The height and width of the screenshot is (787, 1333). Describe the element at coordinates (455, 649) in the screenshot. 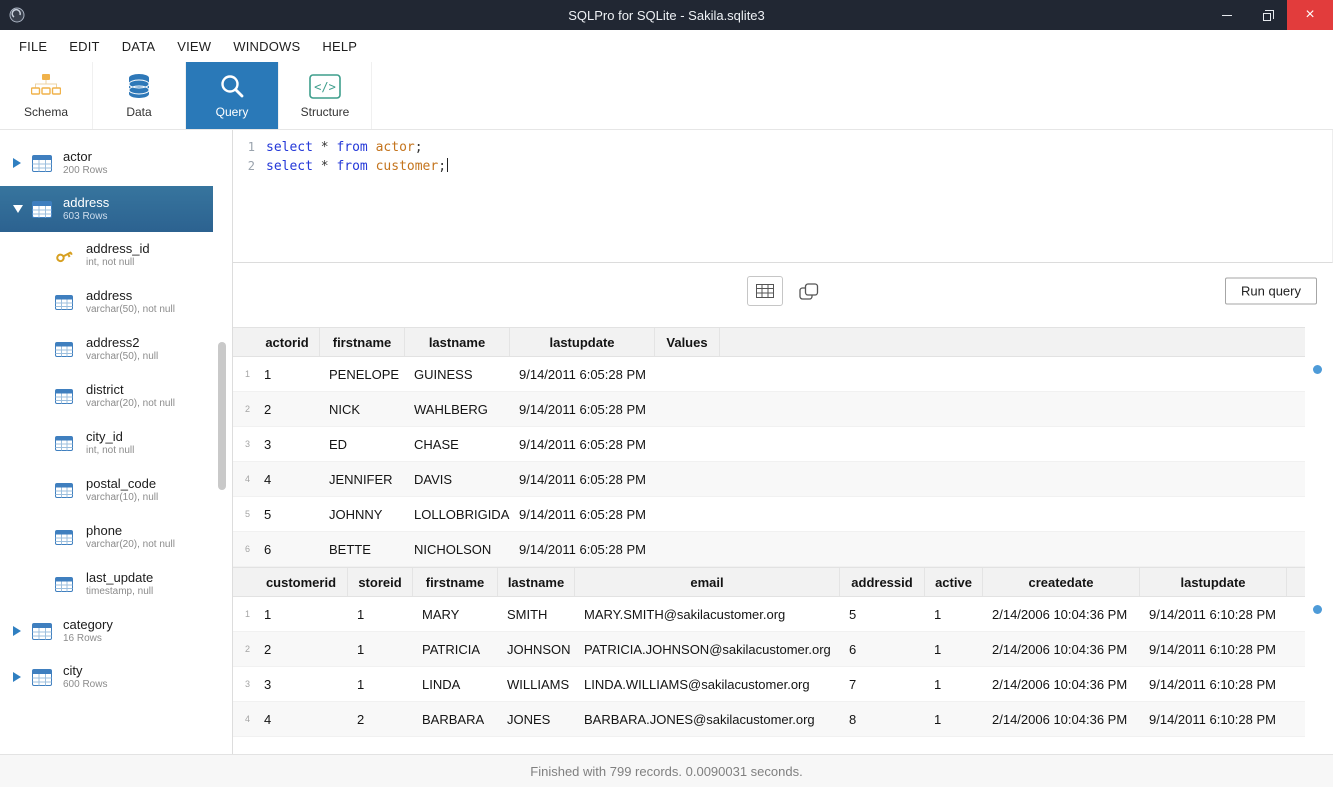

I see `cell: PATRICIA` at that location.